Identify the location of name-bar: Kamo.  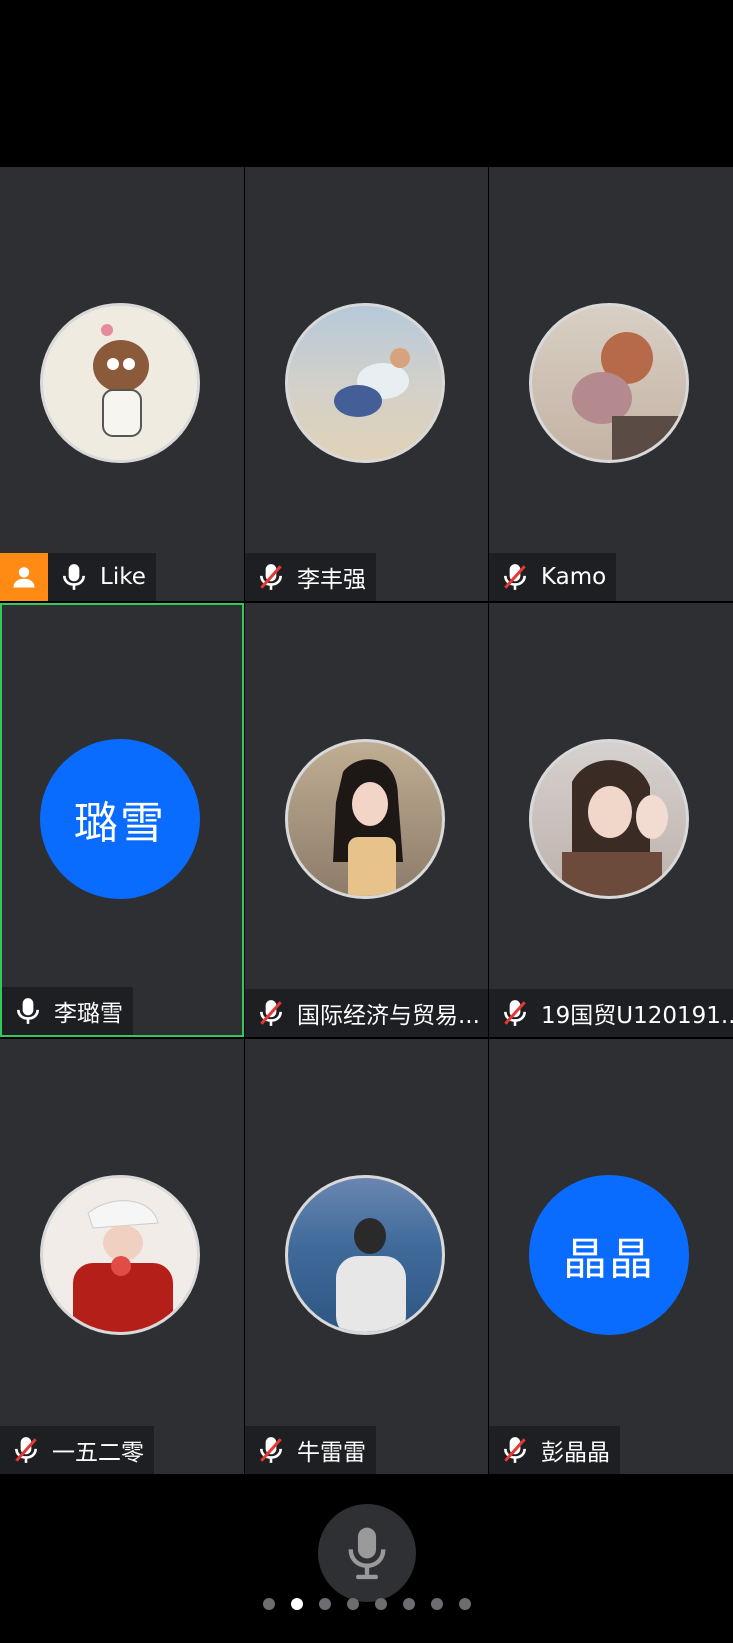
(553, 577).